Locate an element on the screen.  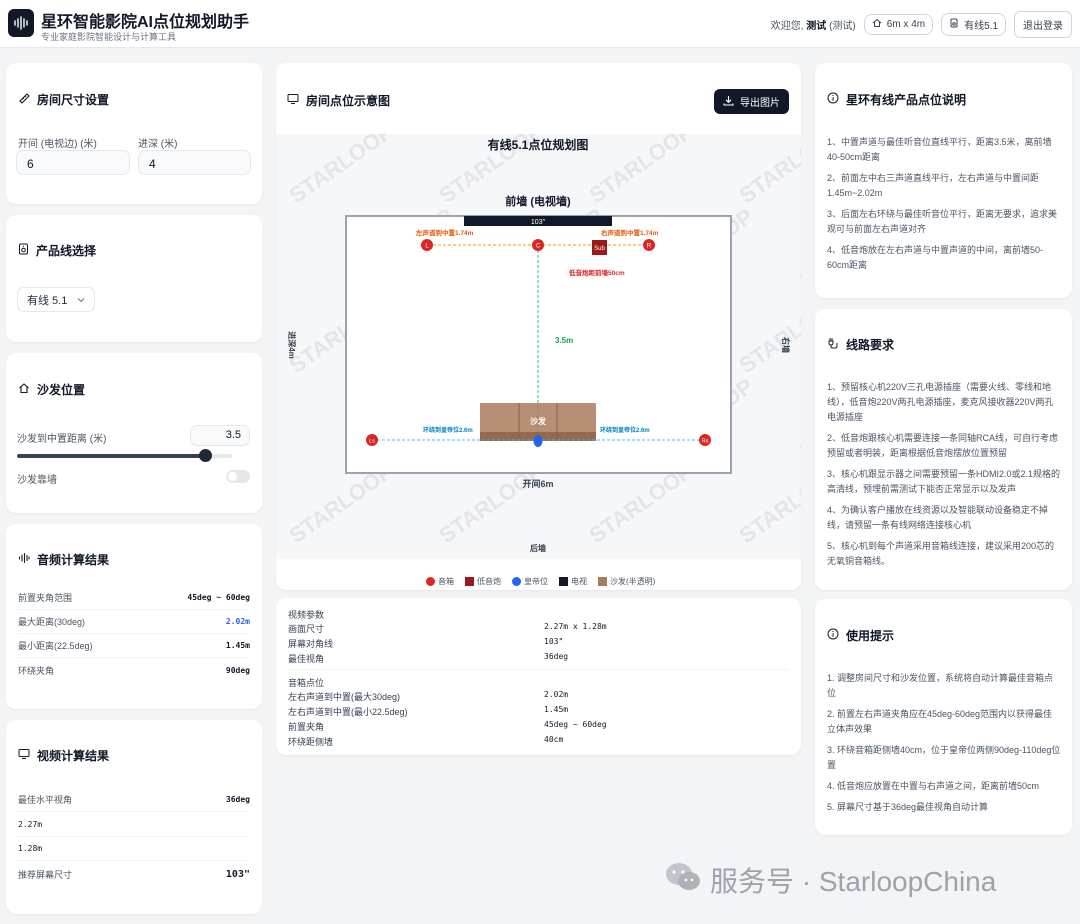
info-icon is located at coordinates (833, 635).